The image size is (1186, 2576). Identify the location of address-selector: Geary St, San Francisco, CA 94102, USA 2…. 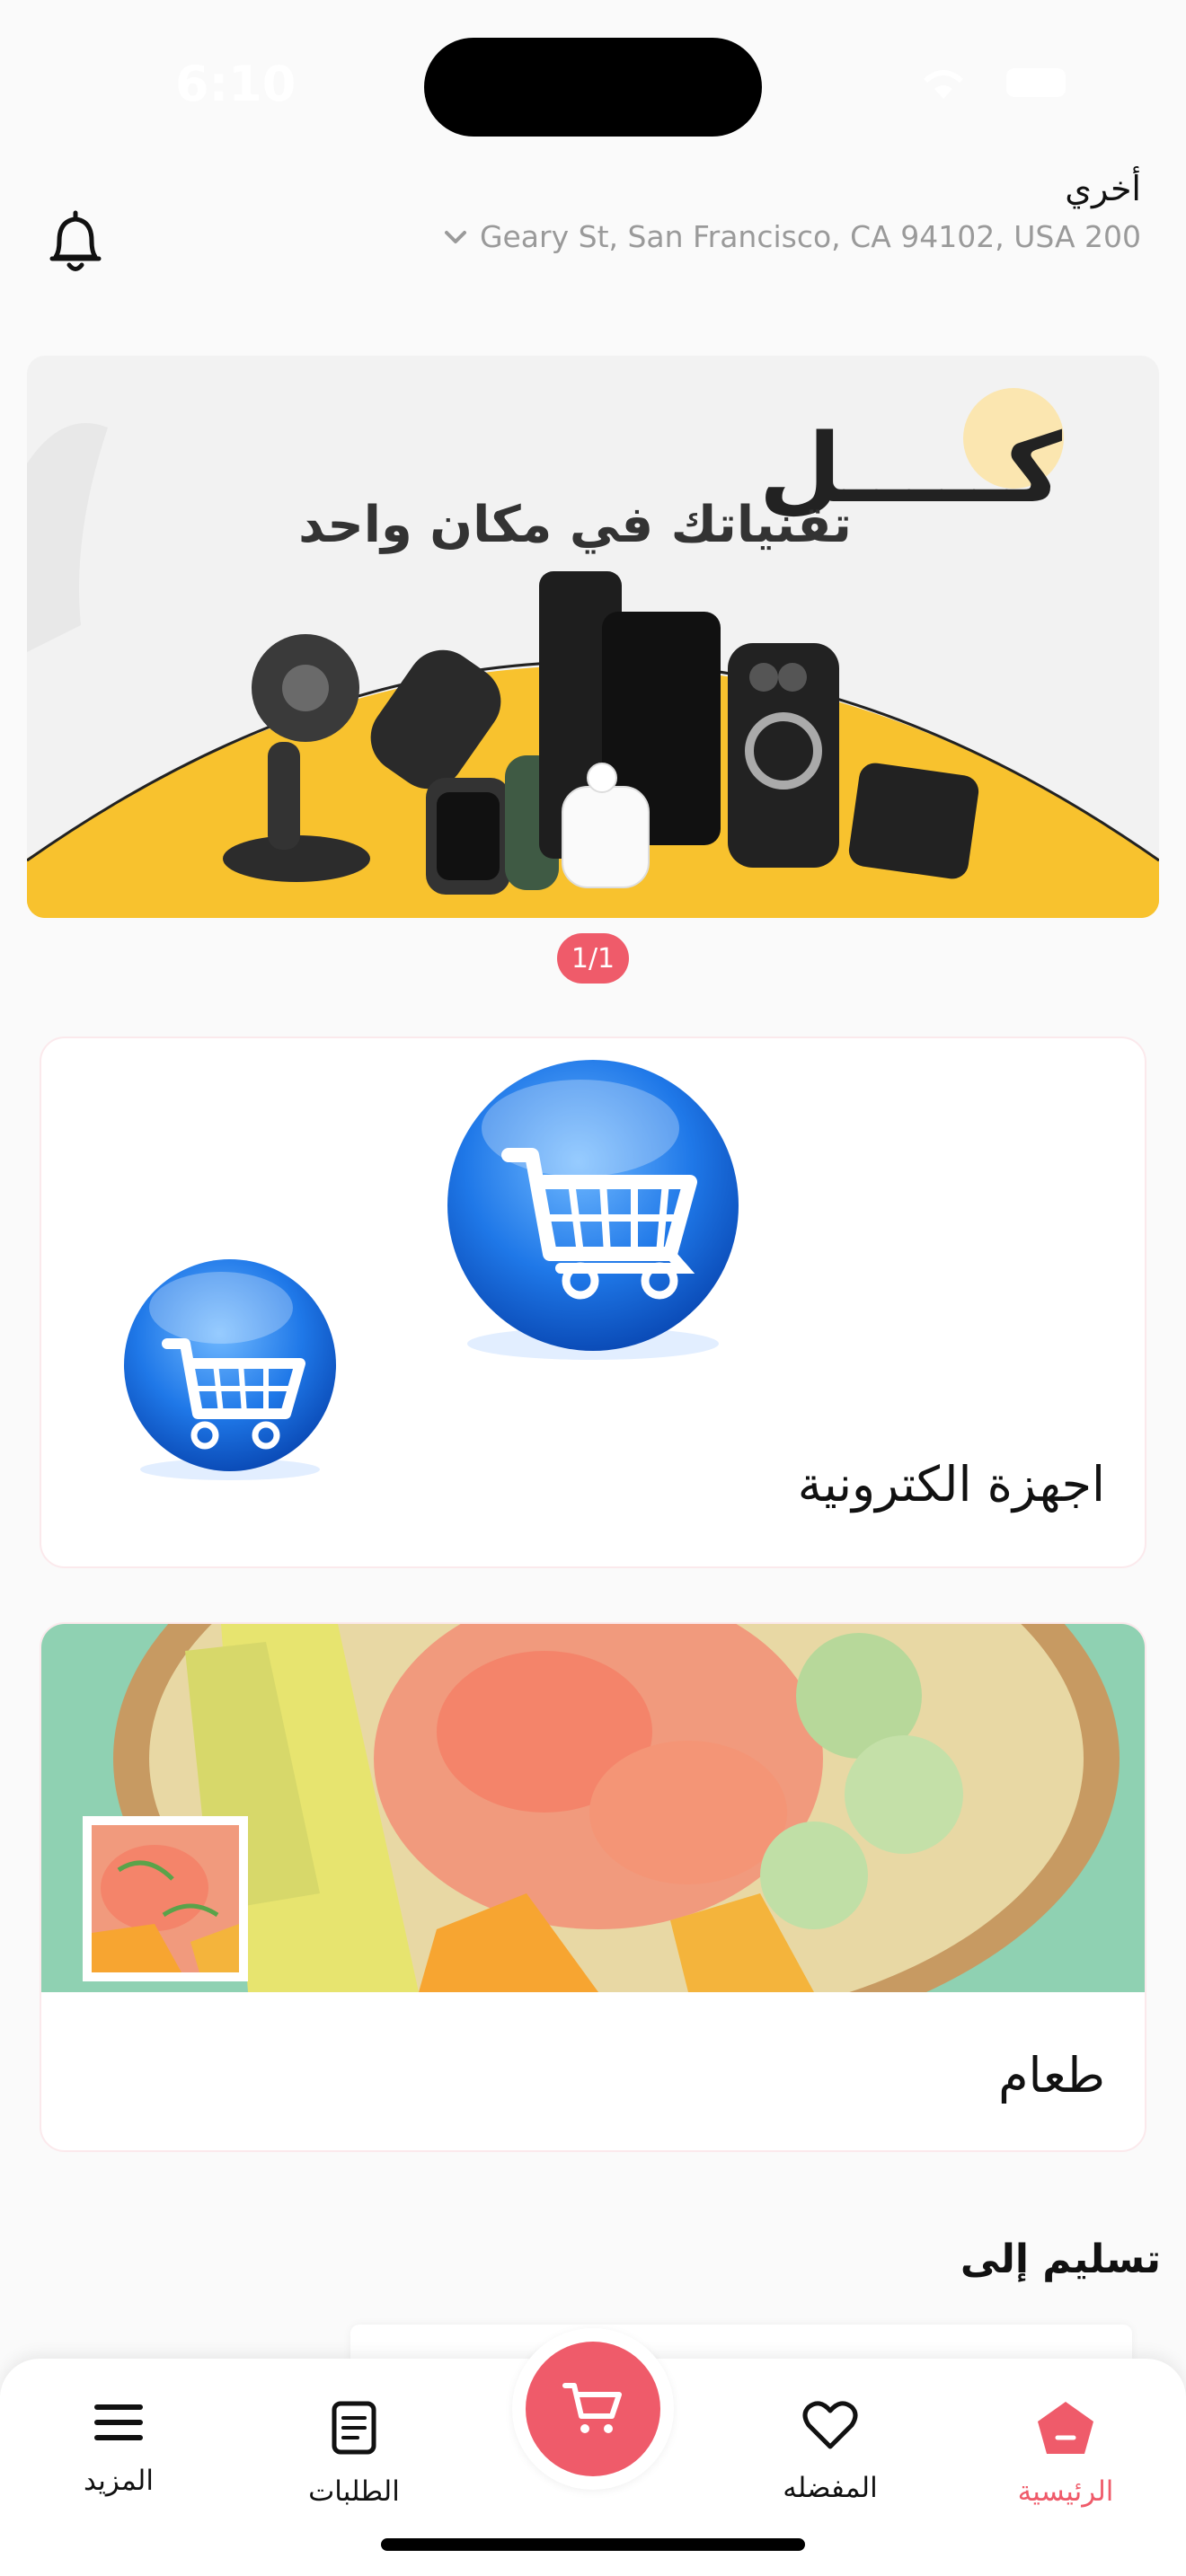
(792, 236).